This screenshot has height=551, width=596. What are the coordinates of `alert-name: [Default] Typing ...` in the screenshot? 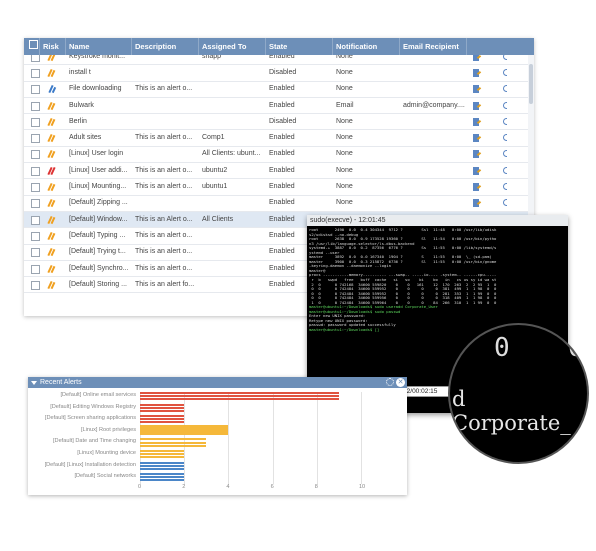 It's located at (99, 236).